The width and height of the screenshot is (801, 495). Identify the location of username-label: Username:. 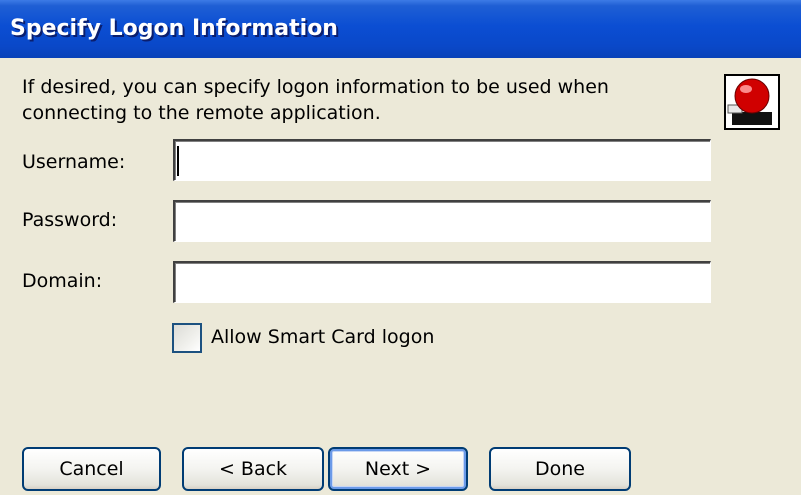
(74, 162).